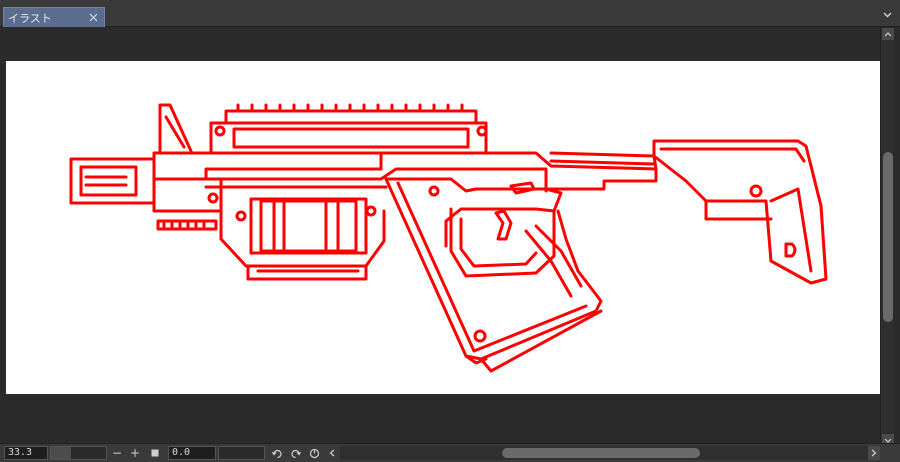 Image resolution: width=900 pixels, height=462 pixels. What do you see at coordinates (332, 453) in the screenshot?
I see `chevron-left-icon` at bounding box center [332, 453].